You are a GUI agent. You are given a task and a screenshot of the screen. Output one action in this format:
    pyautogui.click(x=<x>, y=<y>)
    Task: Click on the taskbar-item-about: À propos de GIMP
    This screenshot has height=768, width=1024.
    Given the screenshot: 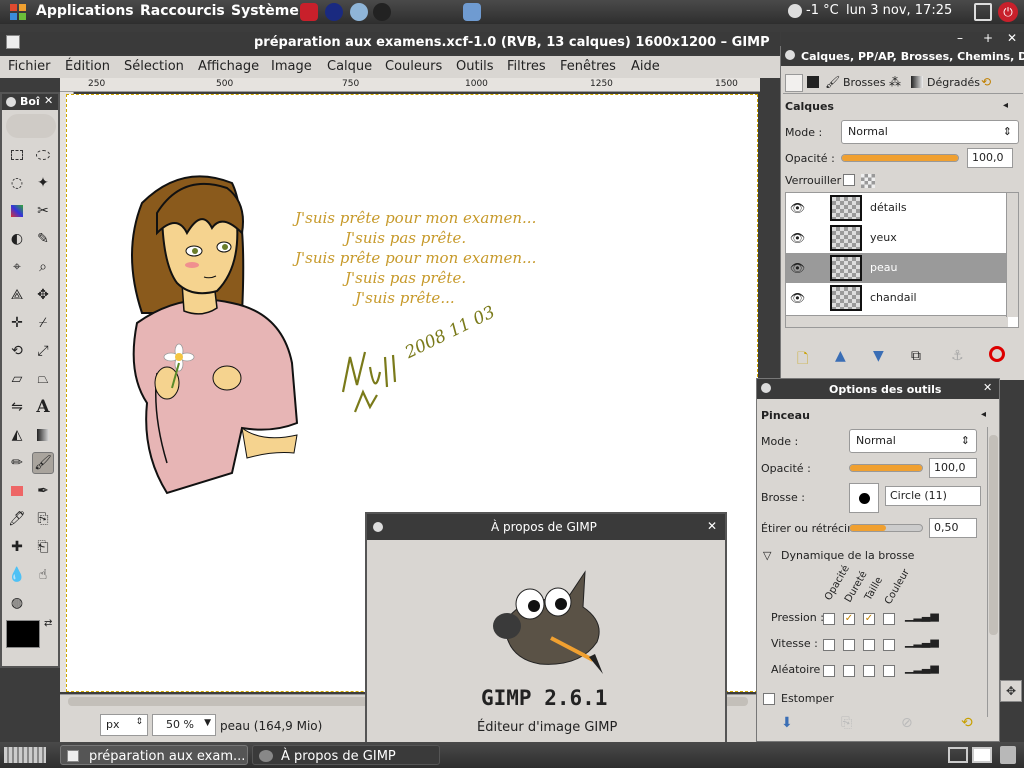 What is the action you would take?
    pyautogui.click(x=346, y=755)
    